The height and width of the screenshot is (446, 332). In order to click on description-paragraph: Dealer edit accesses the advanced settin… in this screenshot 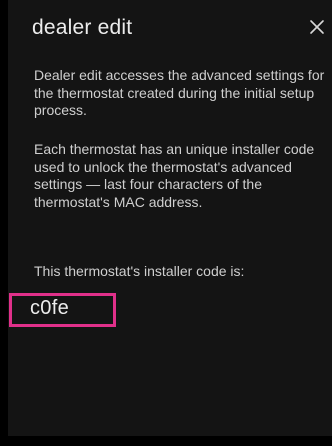, I will do `click(179, 92)`.